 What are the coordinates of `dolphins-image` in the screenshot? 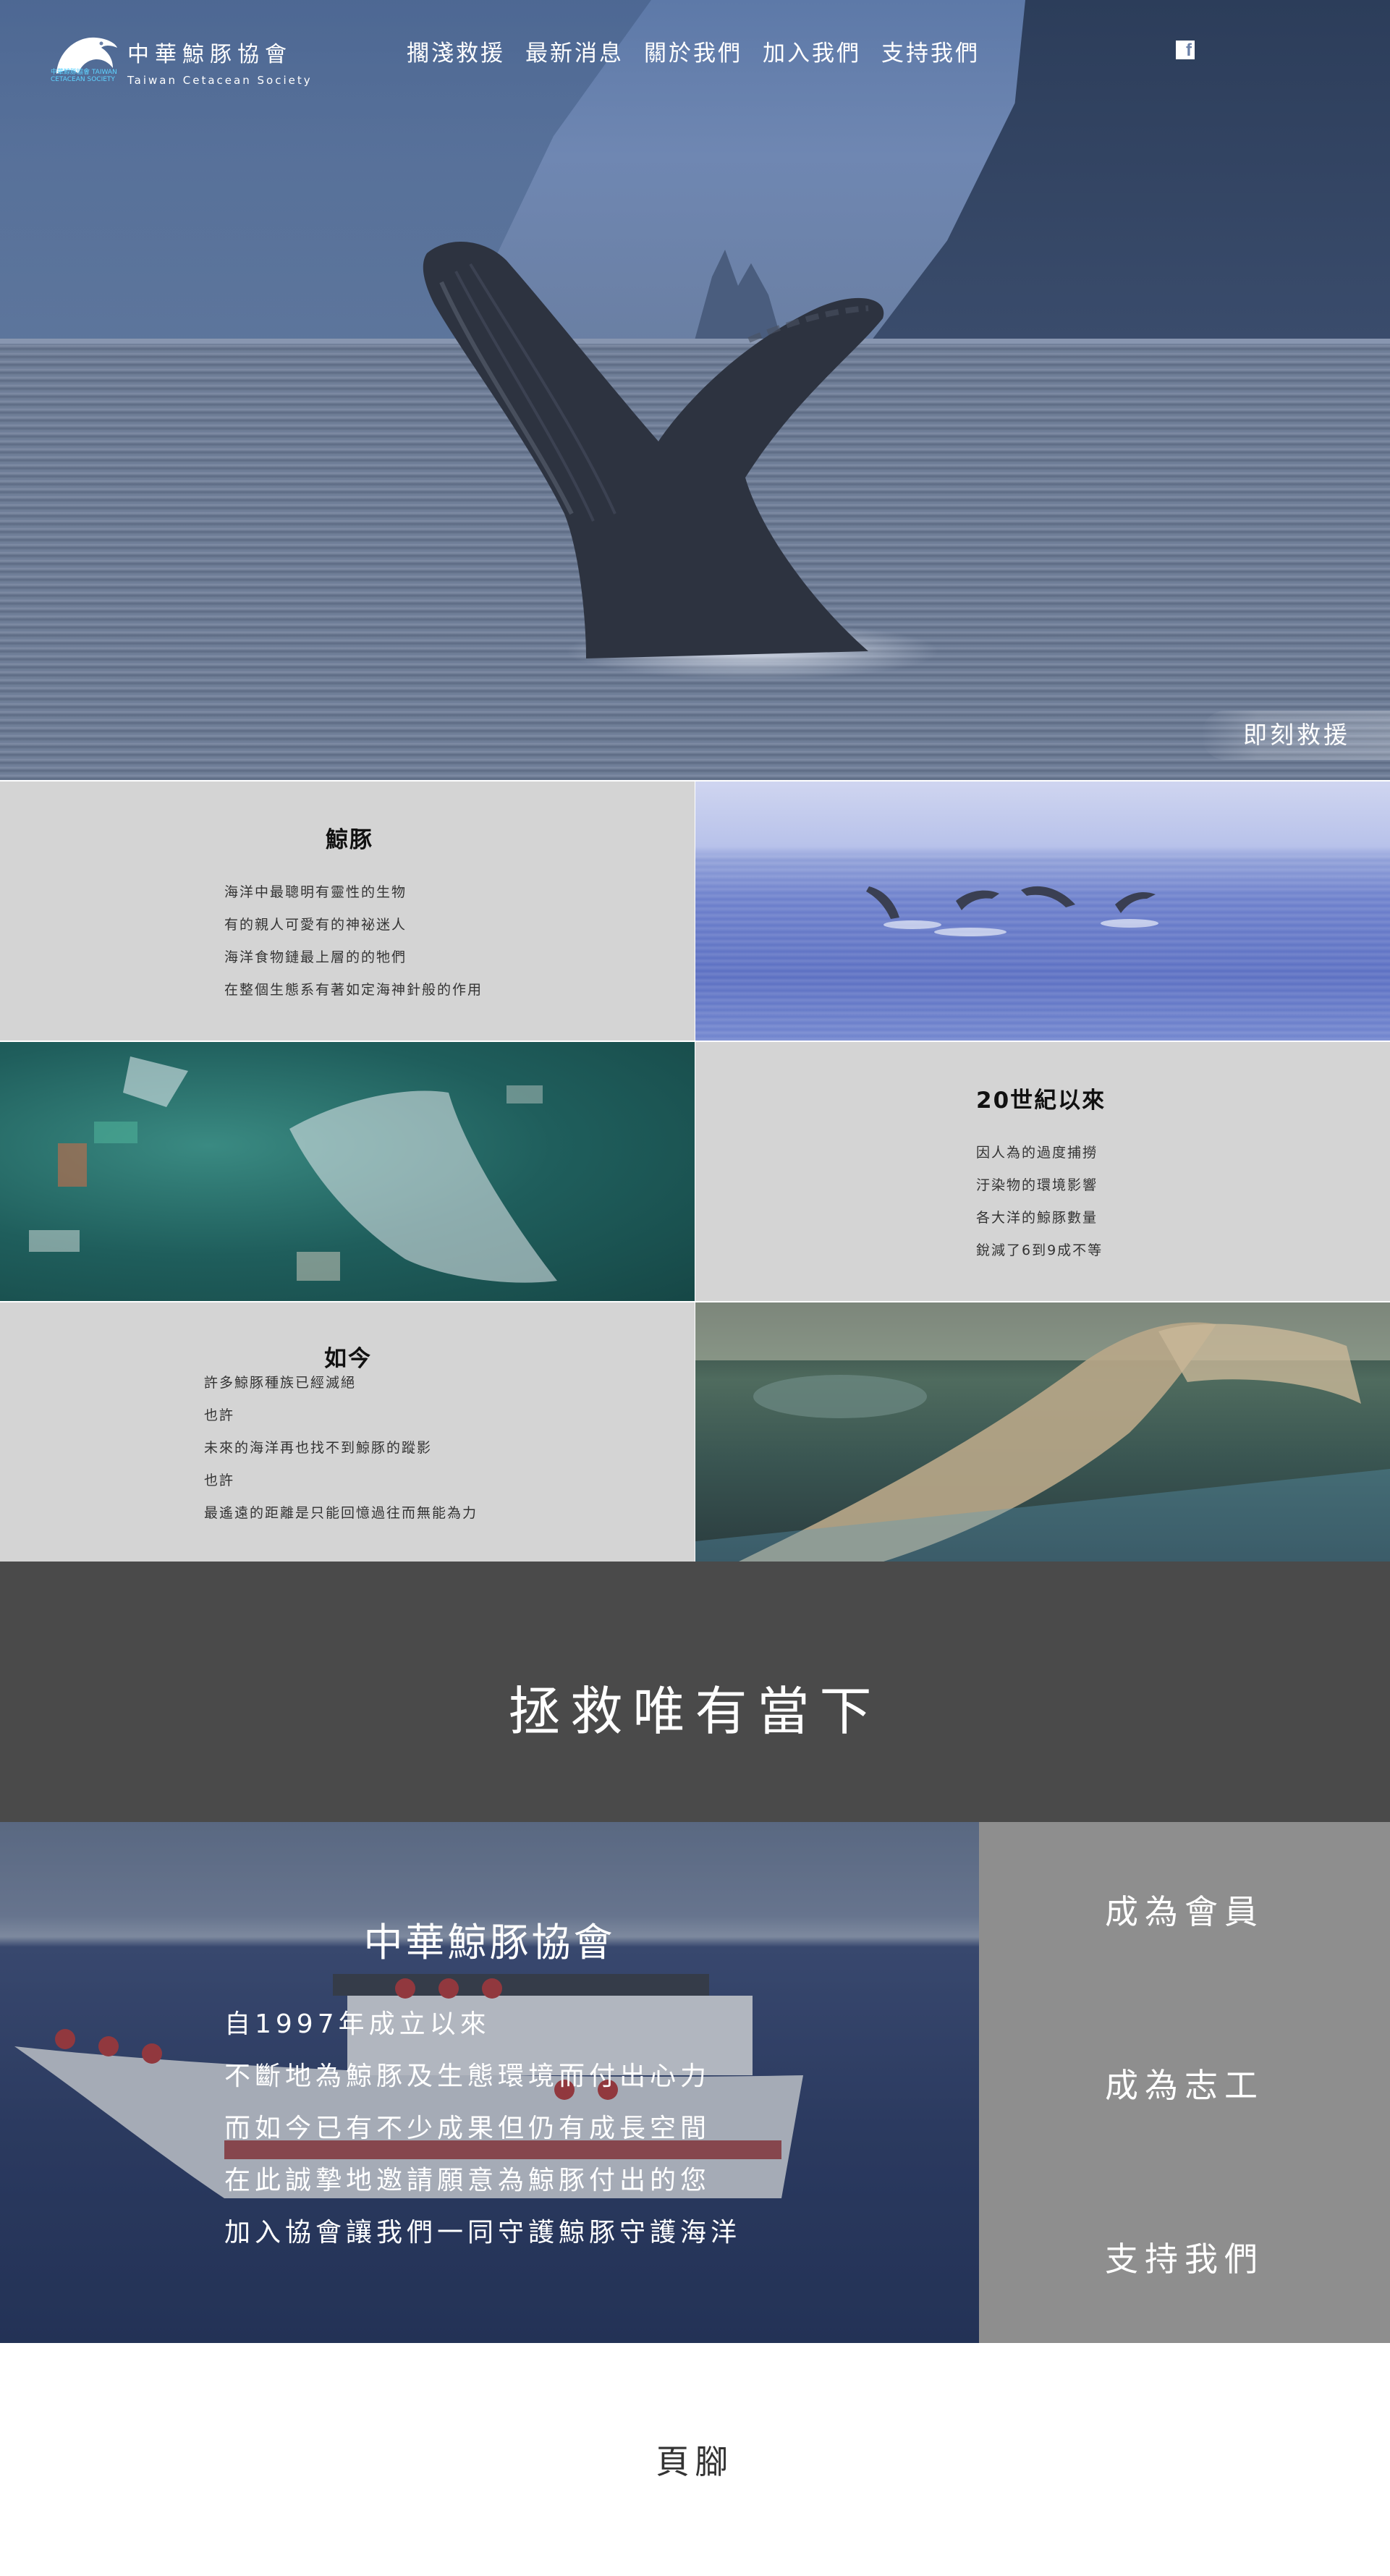 It's located at (1042, 911).